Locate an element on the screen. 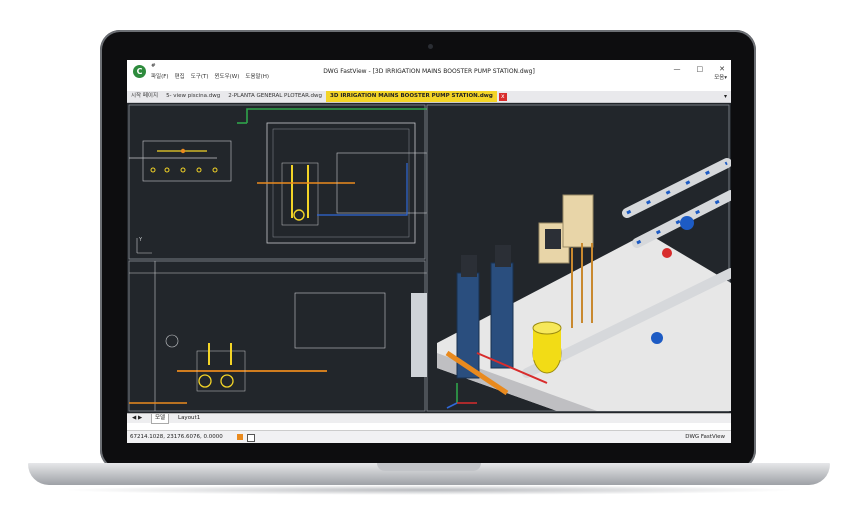  sheet-tab-bar: ◀ ▶ 모델 Layout1 is located at coordinates (429, 418).